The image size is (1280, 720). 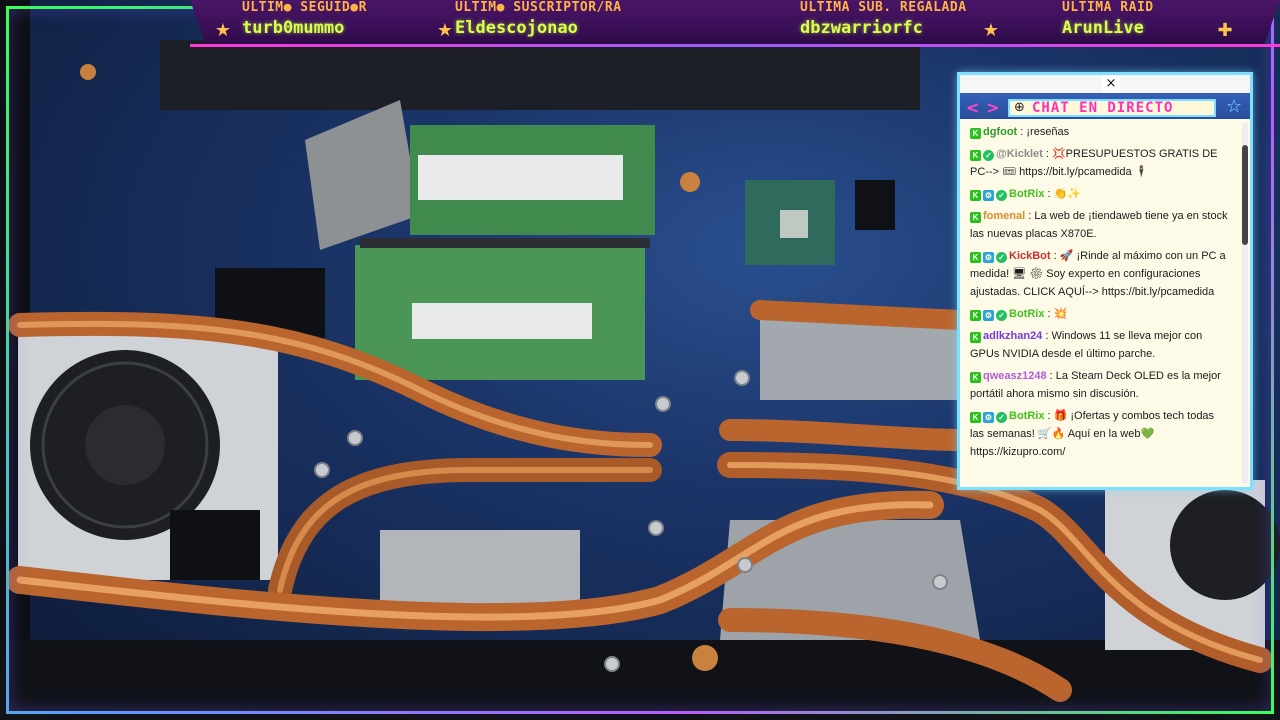 I want to click on latest-gifted-sub-value: dbzwarriorfc, so click(x=861, y=28).